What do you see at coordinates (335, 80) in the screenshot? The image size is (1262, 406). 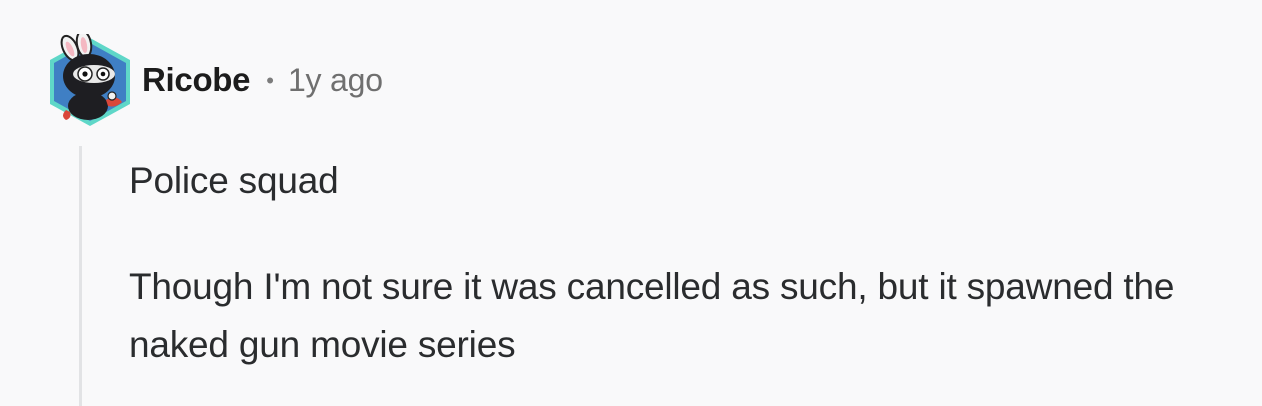 I see `comment-timestamp: 1y ago` at bounding box center [335, 80].